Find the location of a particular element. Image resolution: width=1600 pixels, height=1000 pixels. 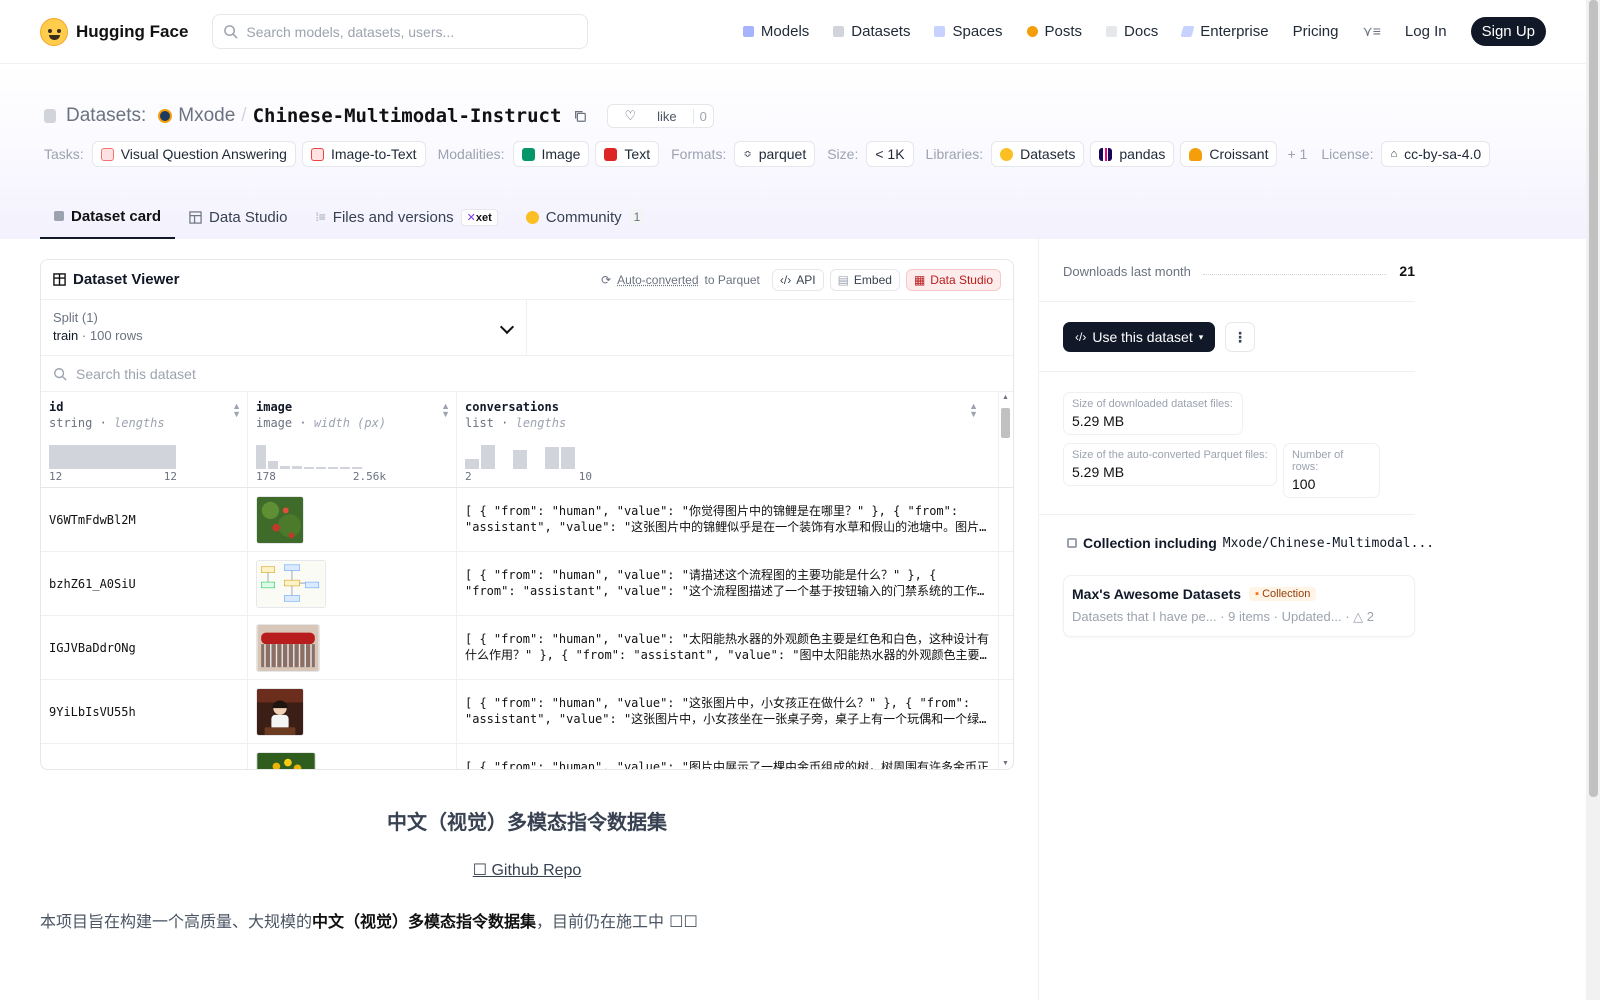

split-row: Split (1) train · 100 rows is located at coordinates (527, 328).